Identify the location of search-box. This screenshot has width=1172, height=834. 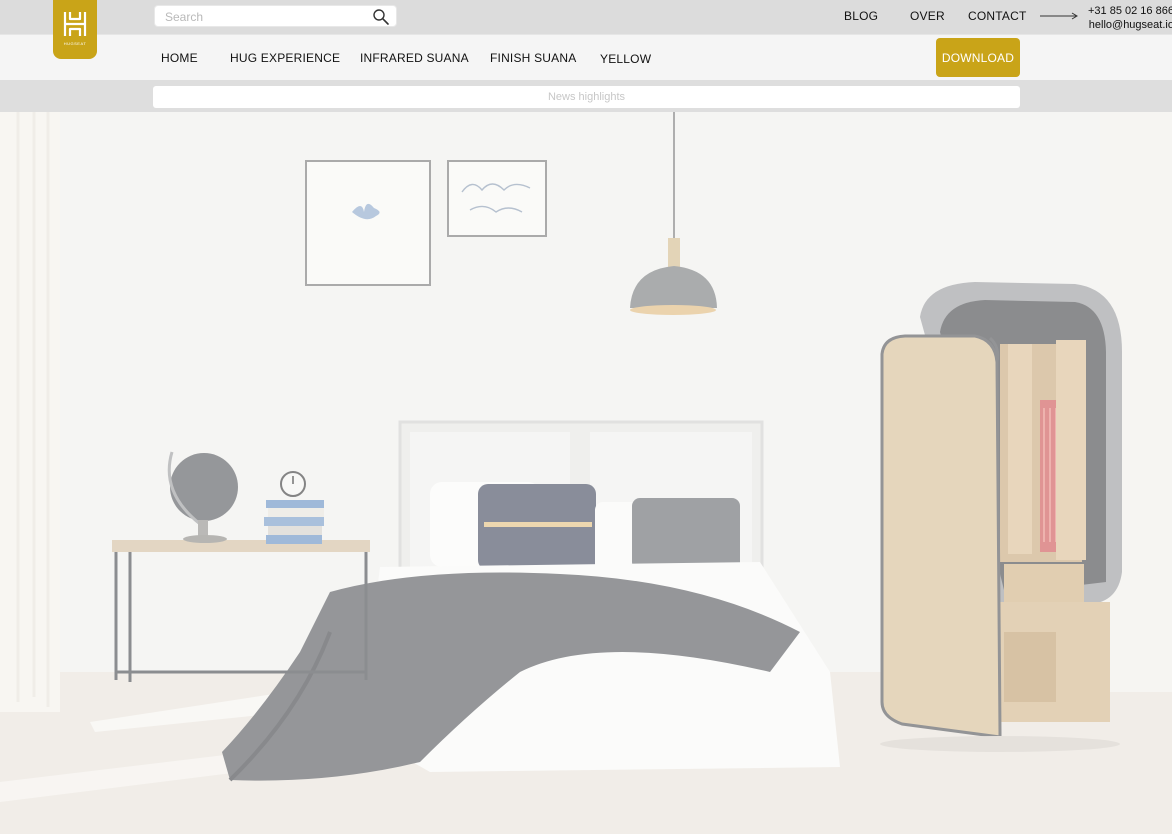
(275, 16).